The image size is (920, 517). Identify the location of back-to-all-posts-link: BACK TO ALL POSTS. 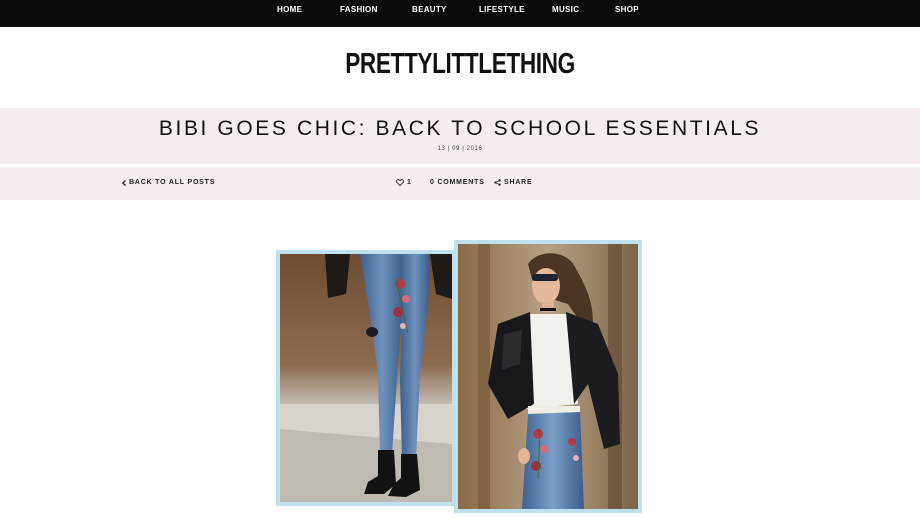
(168, 182).